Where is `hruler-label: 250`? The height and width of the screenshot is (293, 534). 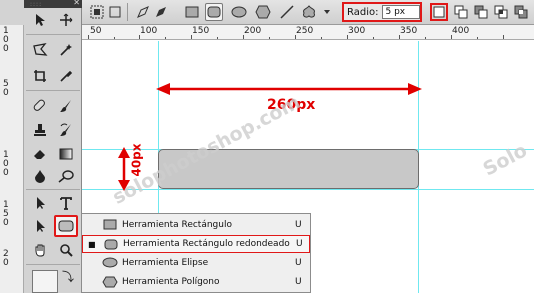
hruler-label: 250 is located at coordinates (305, 31).